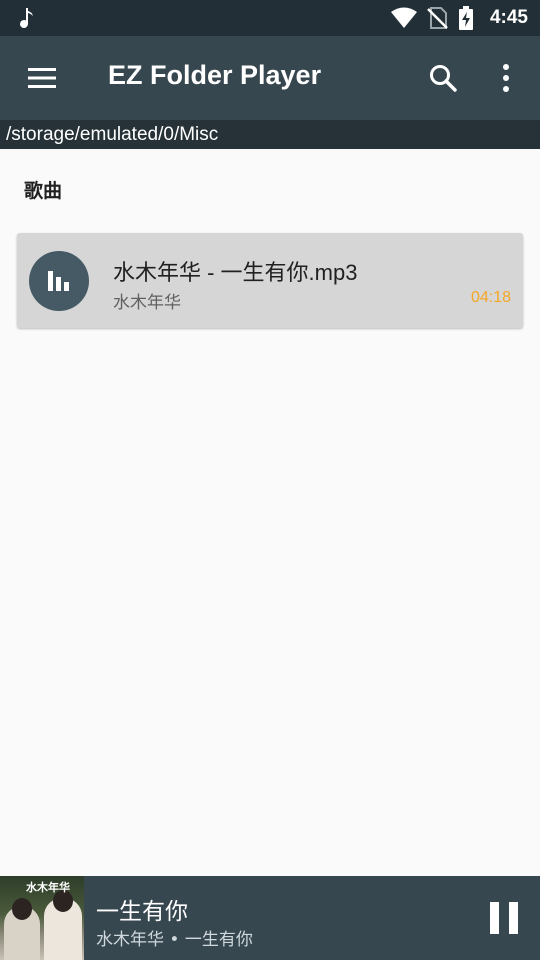 The height and width of the screenshot is (960, 540). Describe the element at coordinates (404, 17) in the screenshot. I see `wifi-icon` at that location.